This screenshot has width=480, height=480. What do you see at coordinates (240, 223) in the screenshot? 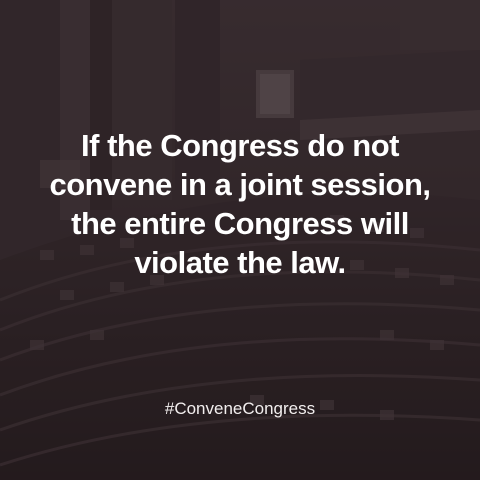
I see `quote-line-3: the entire Congress will` at bounding box center [240, 223].